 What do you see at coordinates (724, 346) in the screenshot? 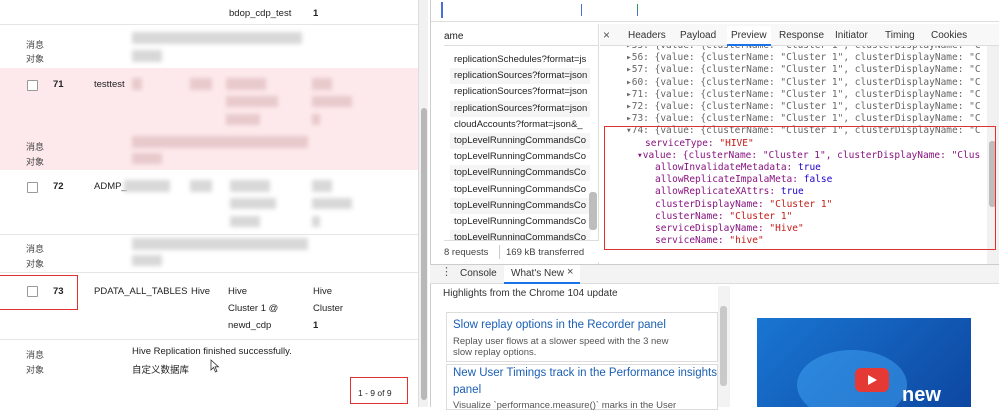
I see `drawer-scrollbar` at bounding box center [724, 346].